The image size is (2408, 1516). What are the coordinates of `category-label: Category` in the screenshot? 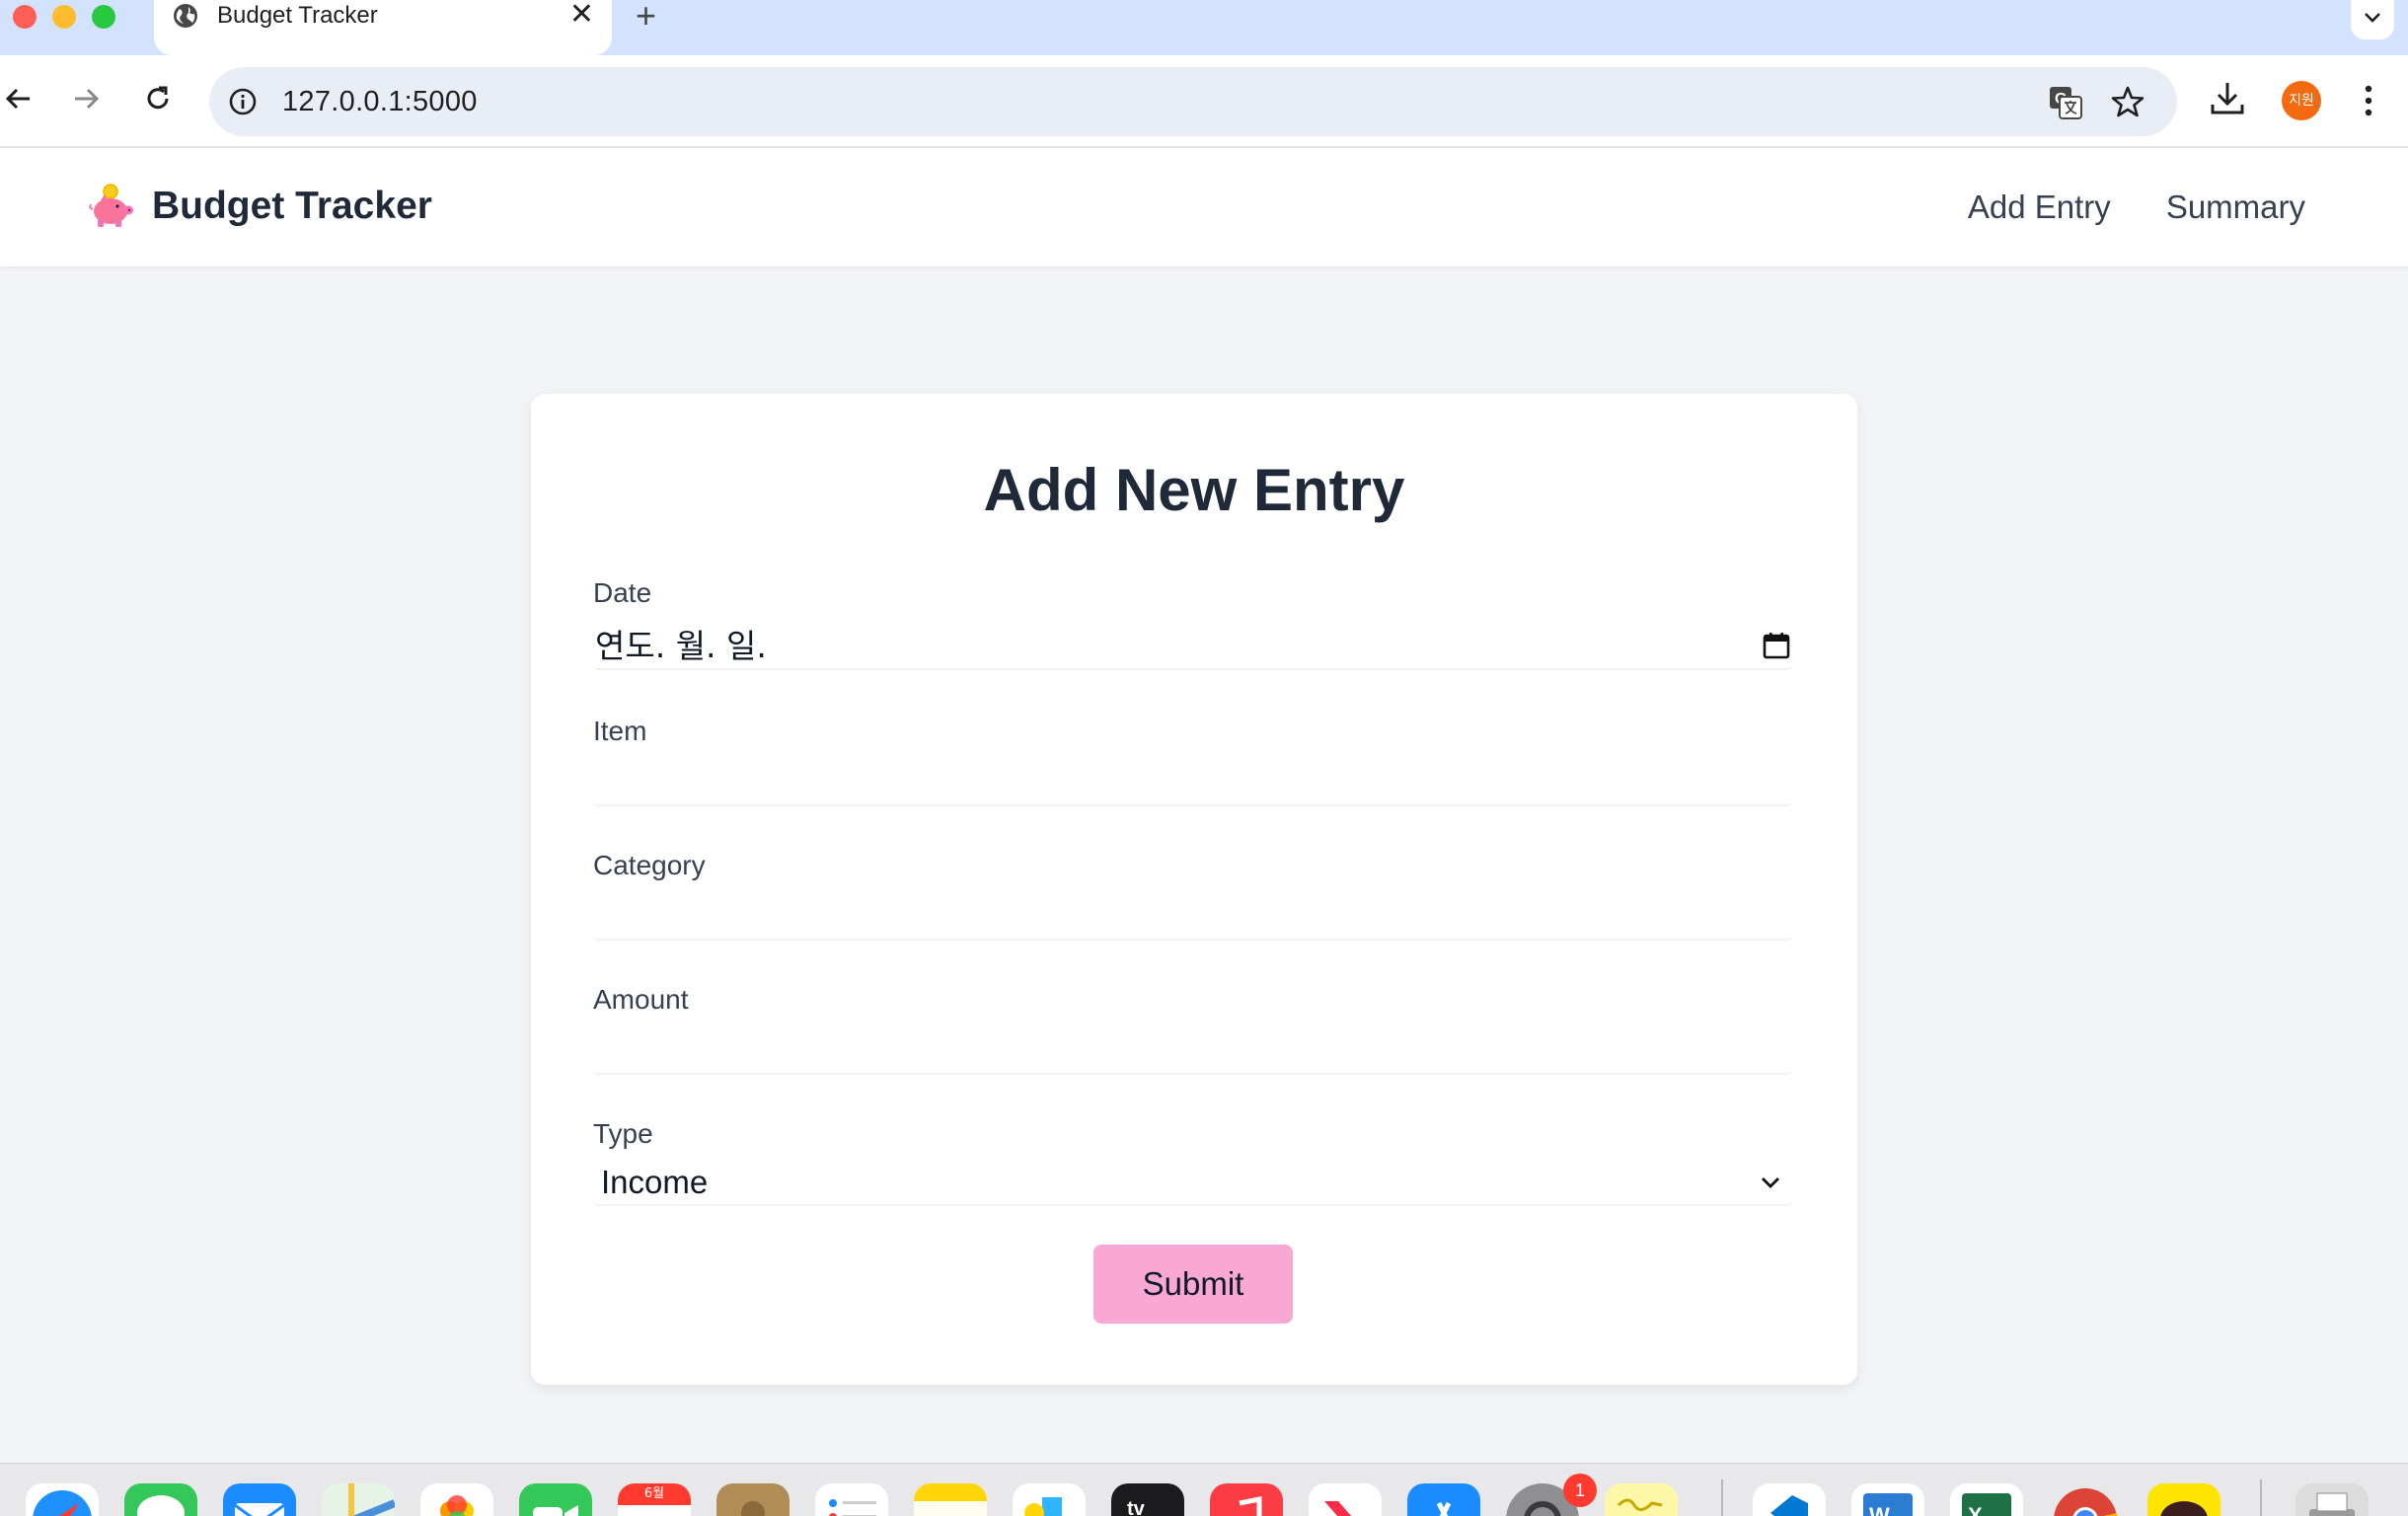 It's located at (650, 865).